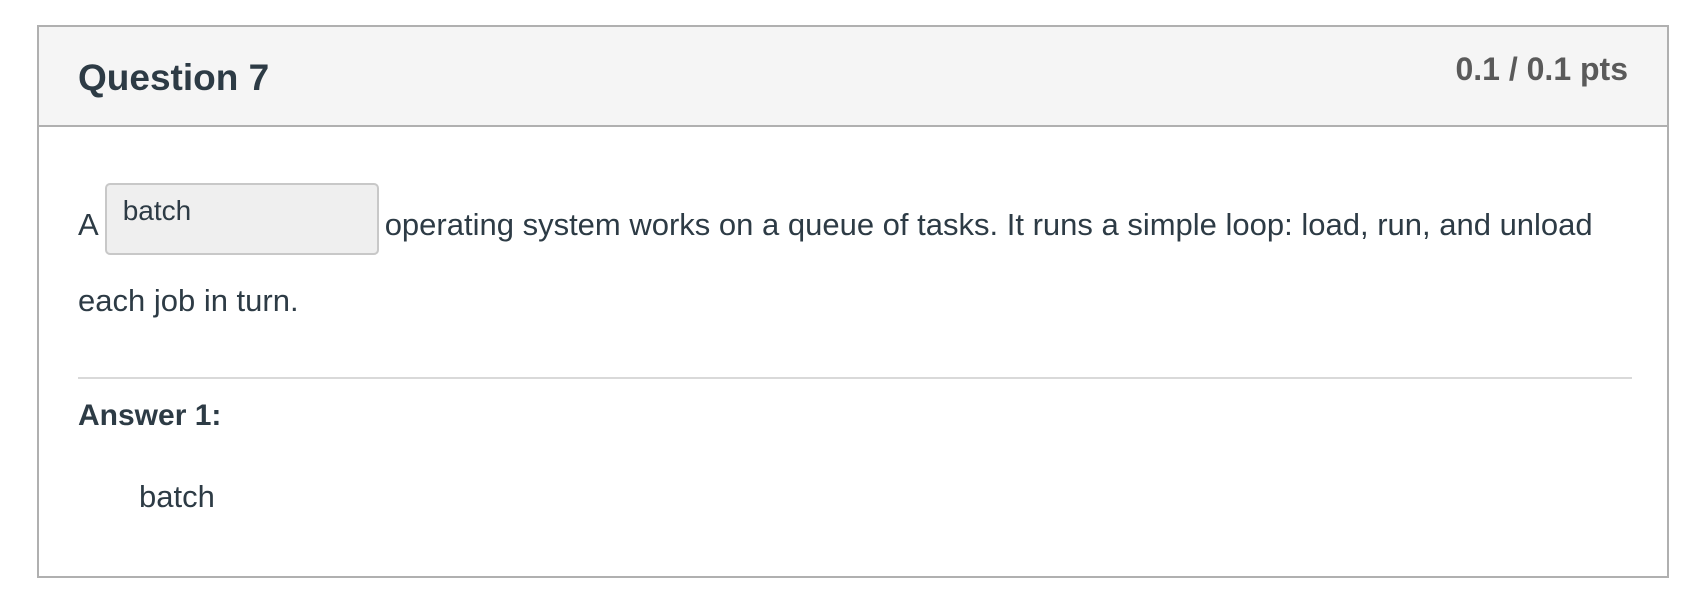  I want to click on answer-blank-input: batch, so click(241, 218).